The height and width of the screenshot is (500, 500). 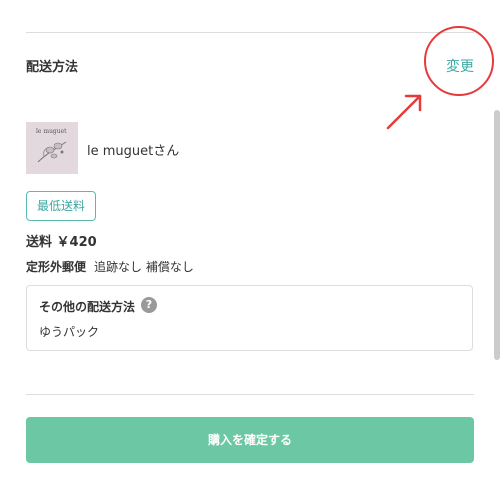 I want to click on flower-illustration-icon, so click(x=52, y=152).